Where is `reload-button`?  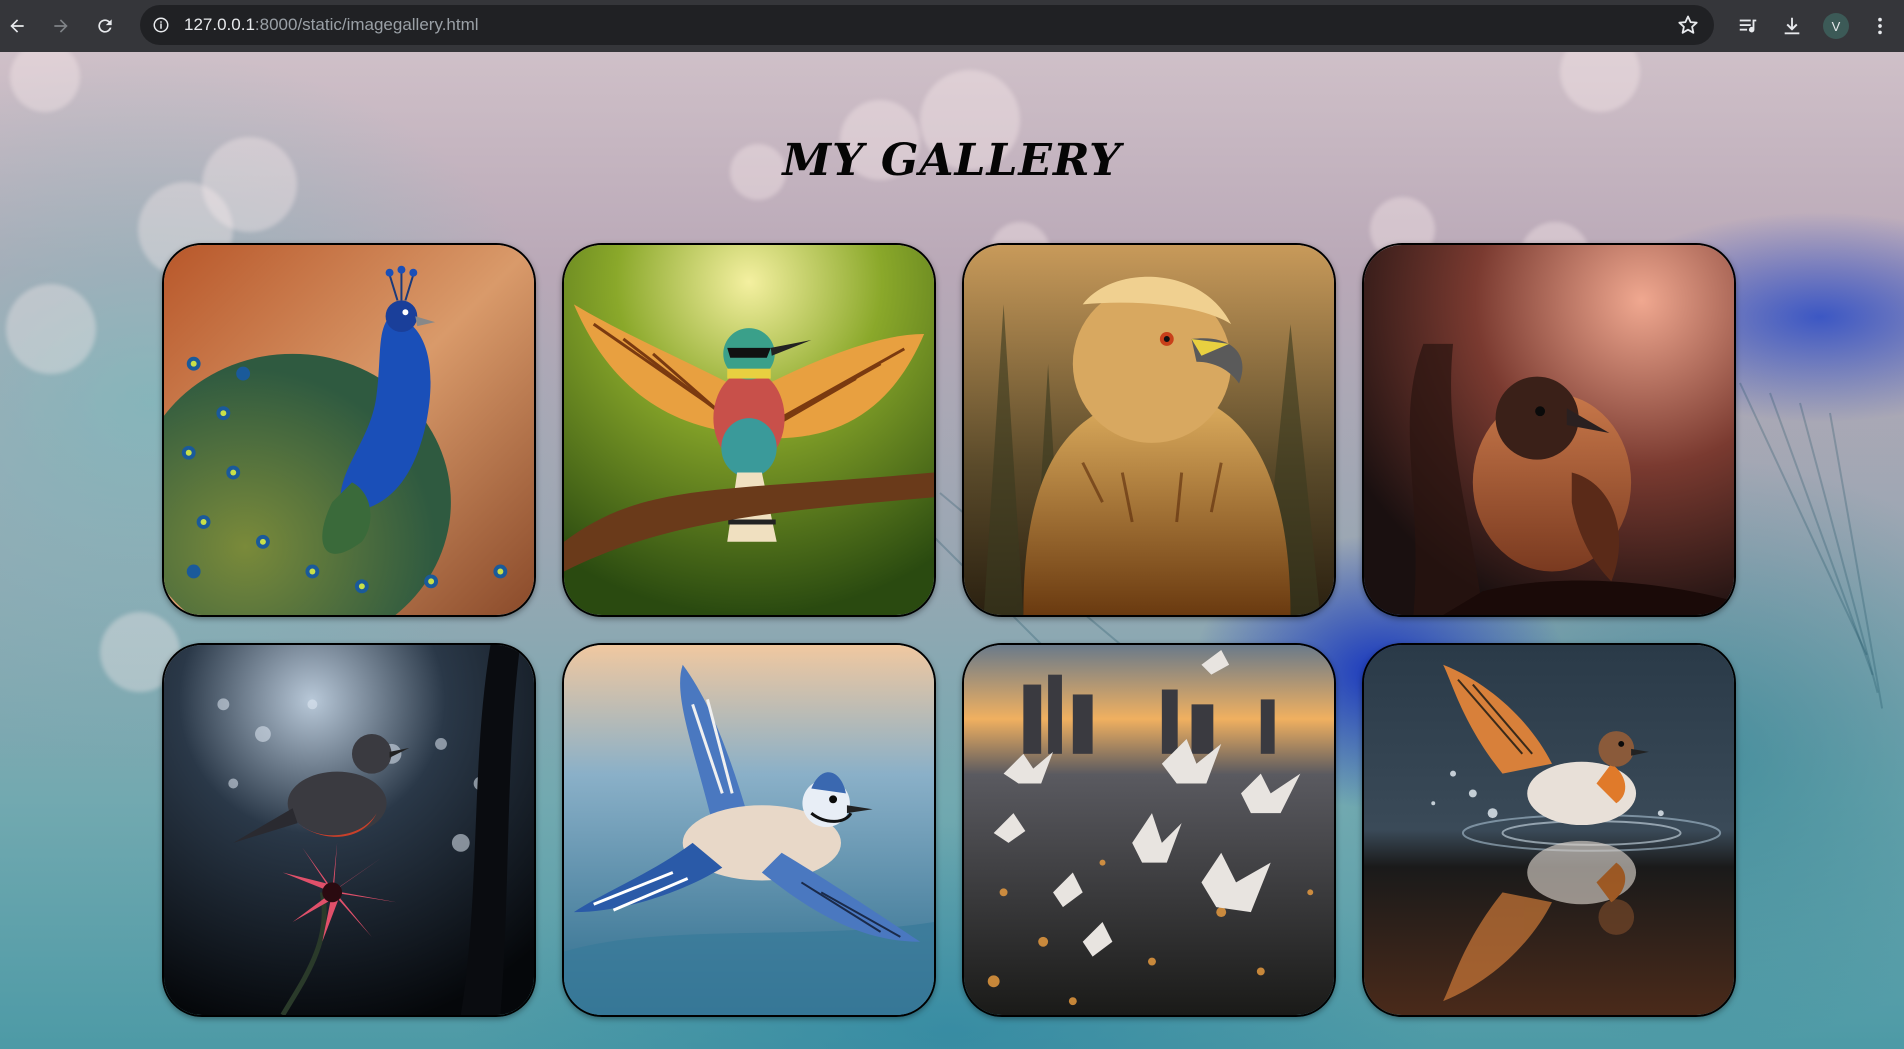 reload-button is located at coordinates (105, 26).